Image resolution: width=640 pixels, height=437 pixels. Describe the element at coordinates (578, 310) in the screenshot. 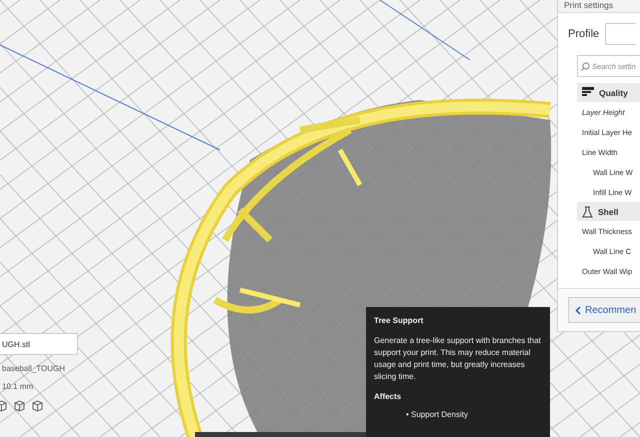

I see `chevron-left-icon` at that location.